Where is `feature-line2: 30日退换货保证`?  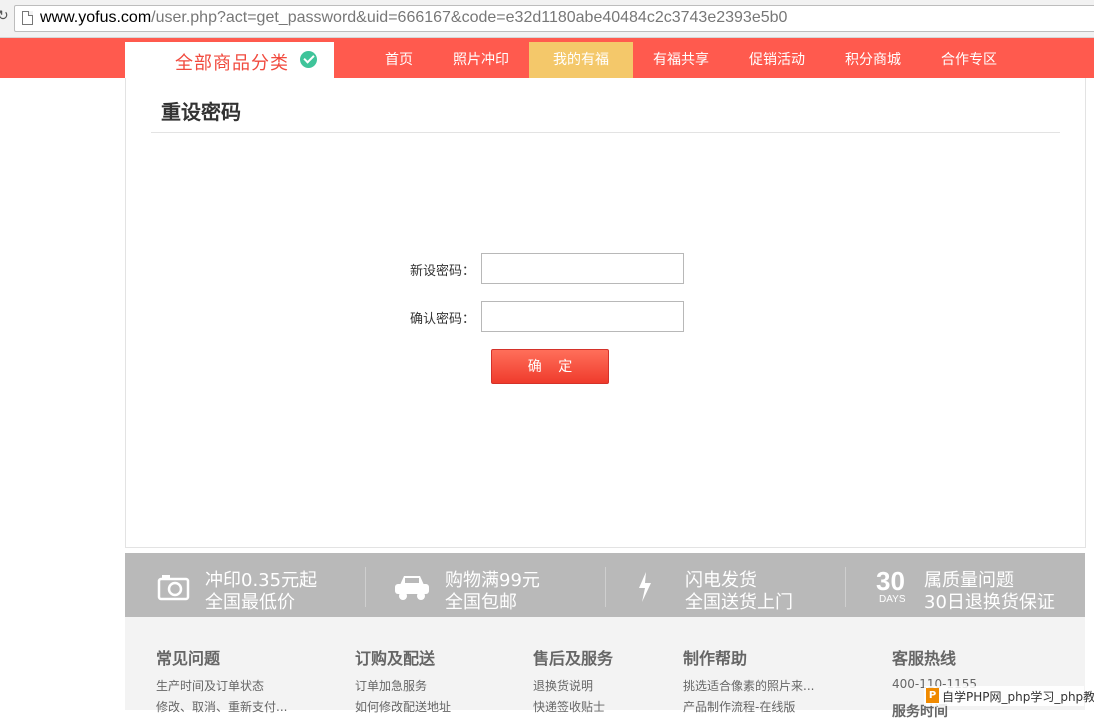
feature-line2: 30日退换货保证 is located at coordinates (989, 602).